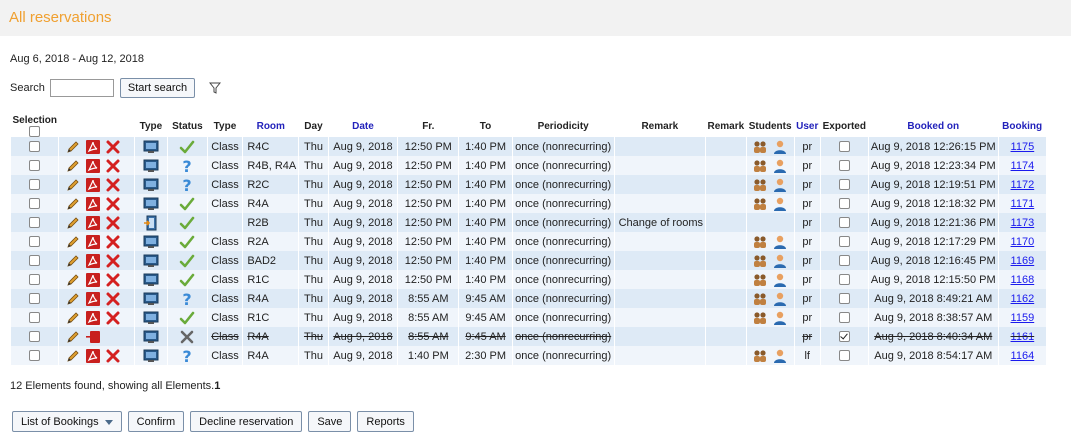  Describe the element at coordinates (726, 126) in the screenshot. I see `col-remark2: Remark` at that location.